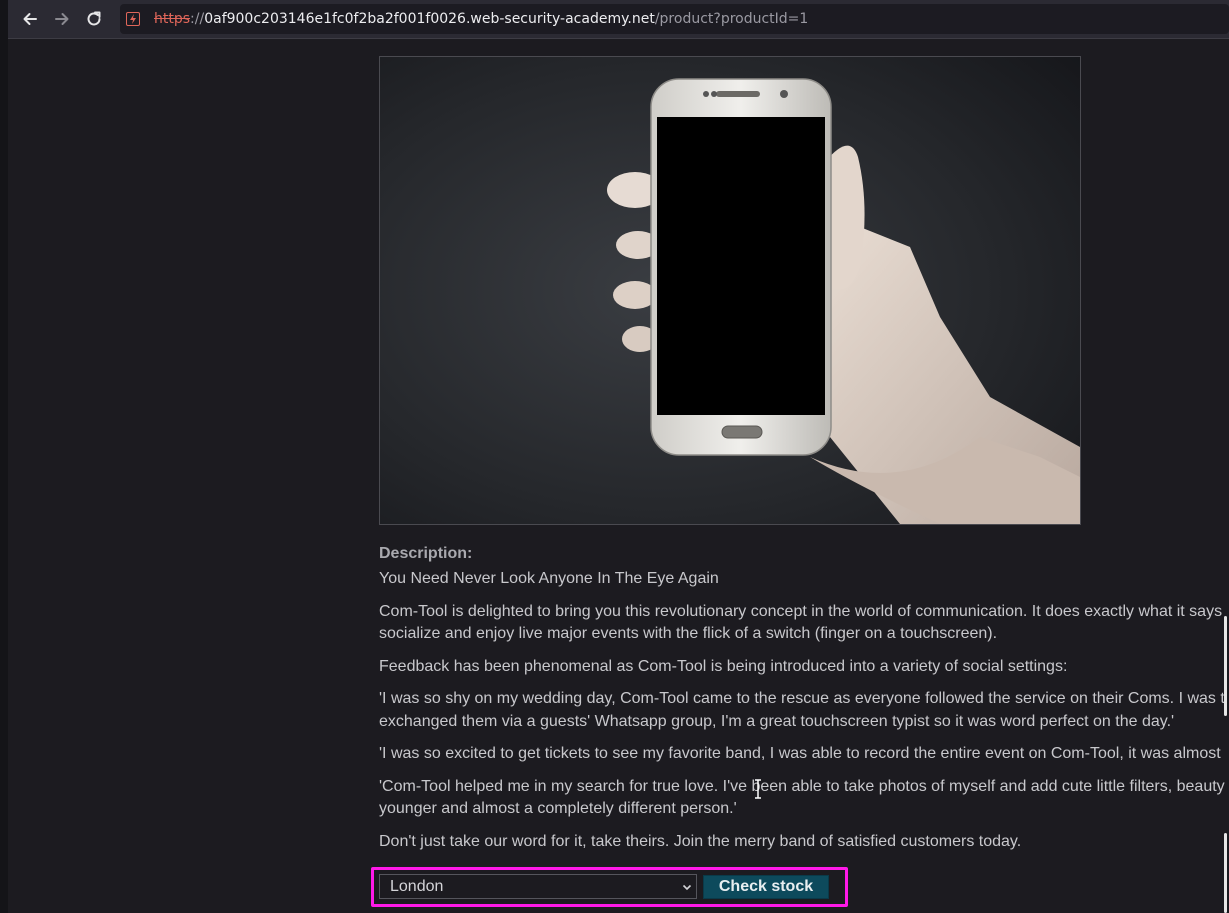  What do you see at coordinates (417, 886) in the screenshot?
I see `store-select-value: London` at bounding box center [417, 886].